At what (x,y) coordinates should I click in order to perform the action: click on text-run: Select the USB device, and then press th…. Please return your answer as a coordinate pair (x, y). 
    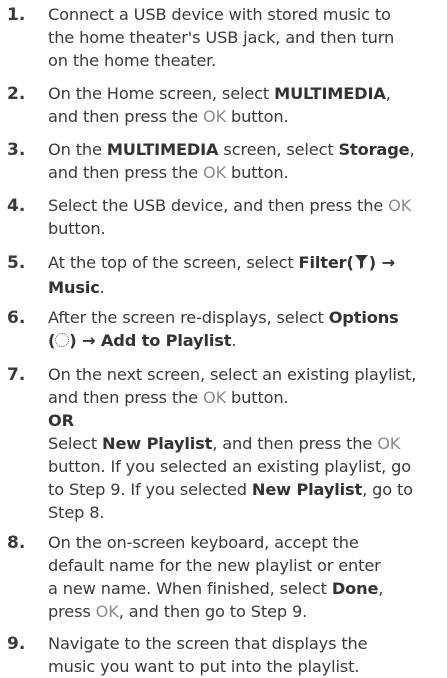
    Looking at the image, I should click on (218, 205).